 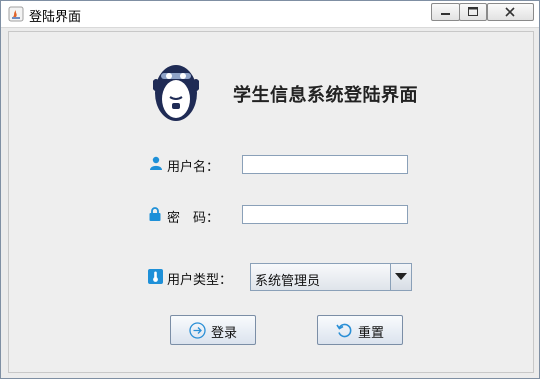 I want to click on title-bar: 登陆界面, so click(x=270, y=14).